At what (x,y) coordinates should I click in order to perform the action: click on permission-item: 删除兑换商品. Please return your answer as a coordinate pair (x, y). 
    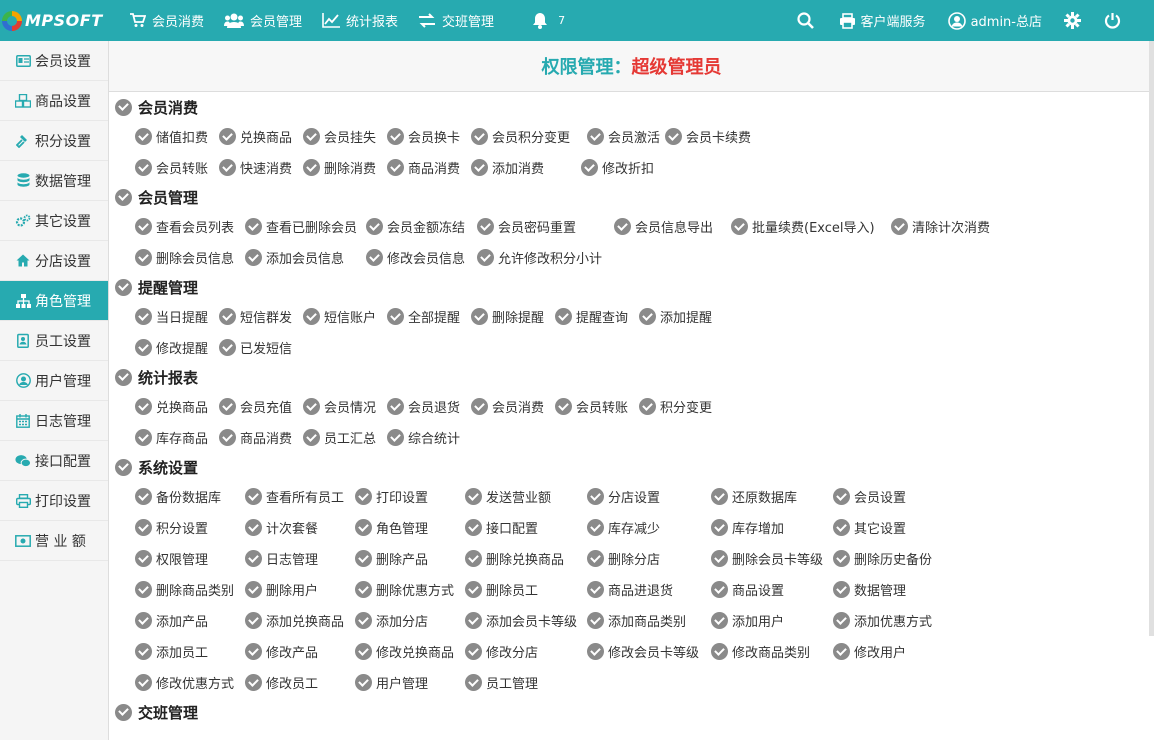
    Looking at the image, I should click on (514, 558).